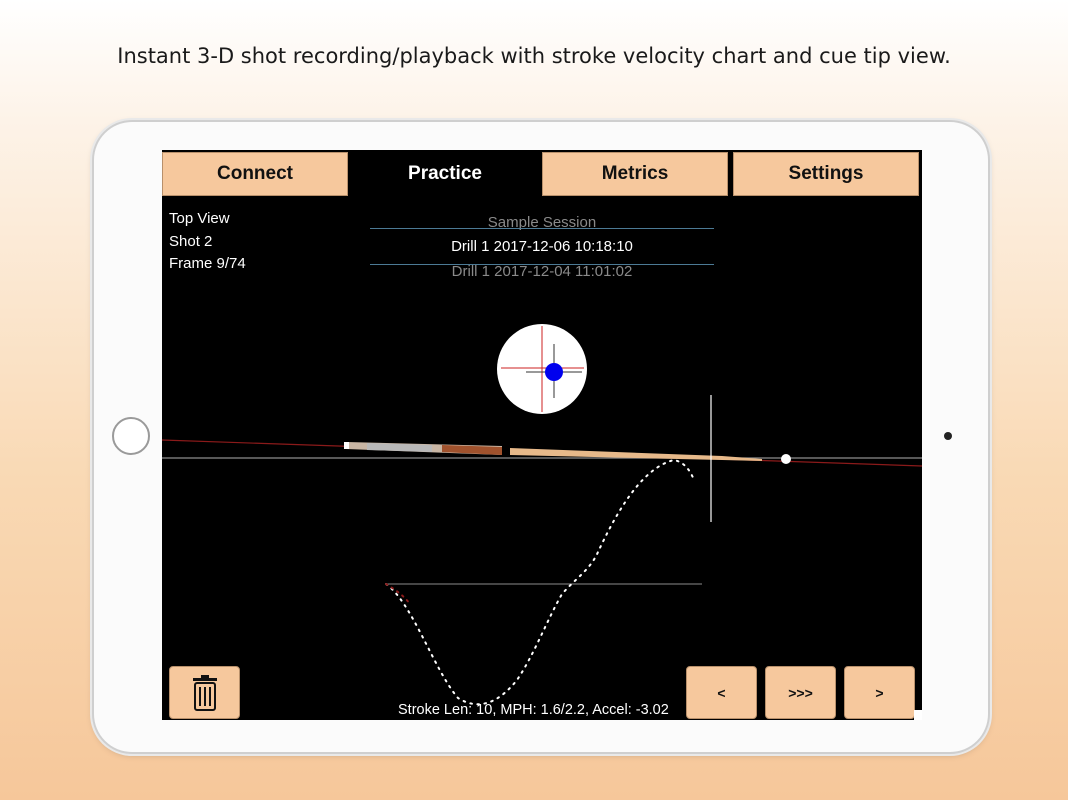 The height and width of the screenshot is (800, 1068). I want to click on play-button: >>>, so click(800, 692).